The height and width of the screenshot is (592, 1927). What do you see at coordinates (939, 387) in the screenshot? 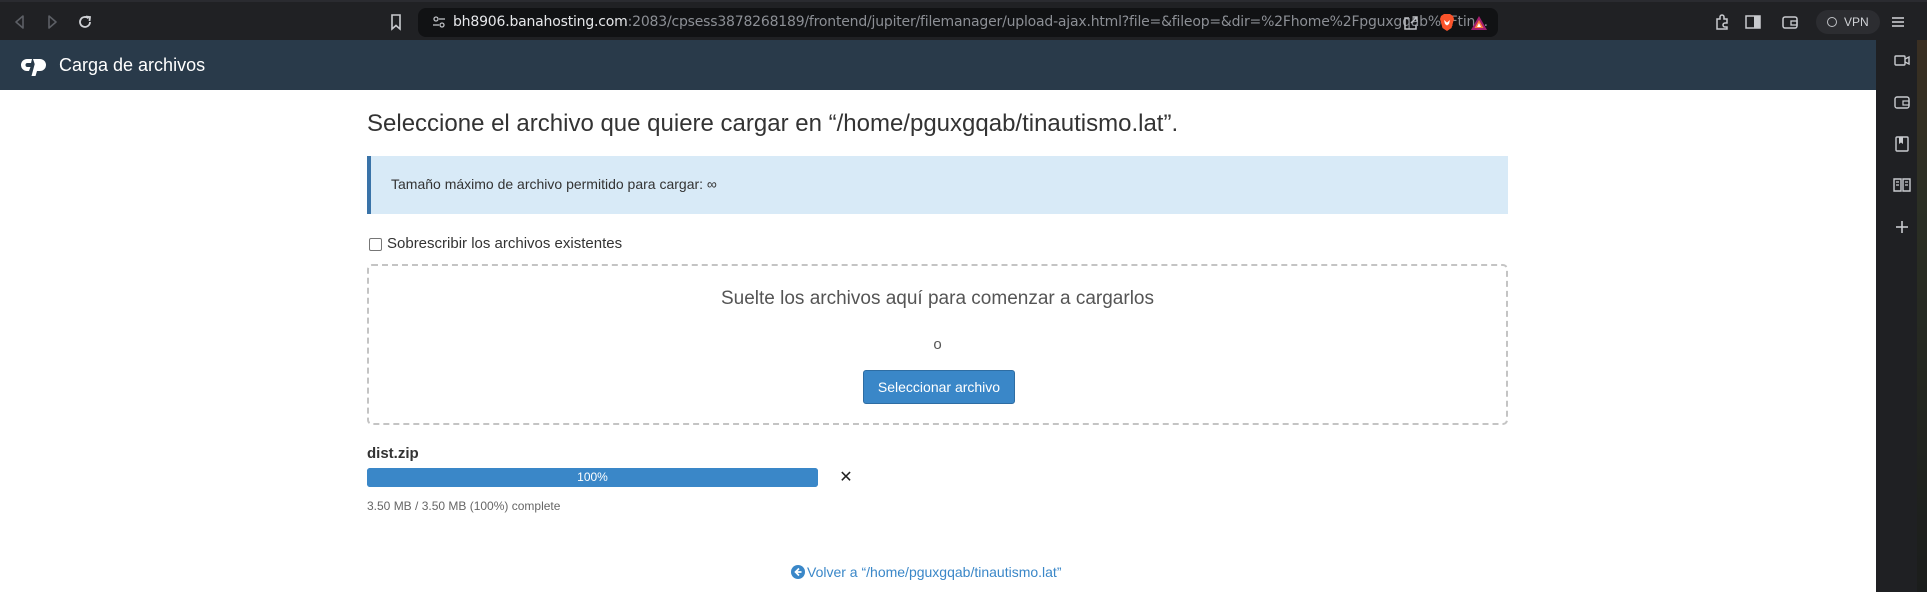
I see `select-file-button: Seleccionar archivo` at bounding box center [939, 387].